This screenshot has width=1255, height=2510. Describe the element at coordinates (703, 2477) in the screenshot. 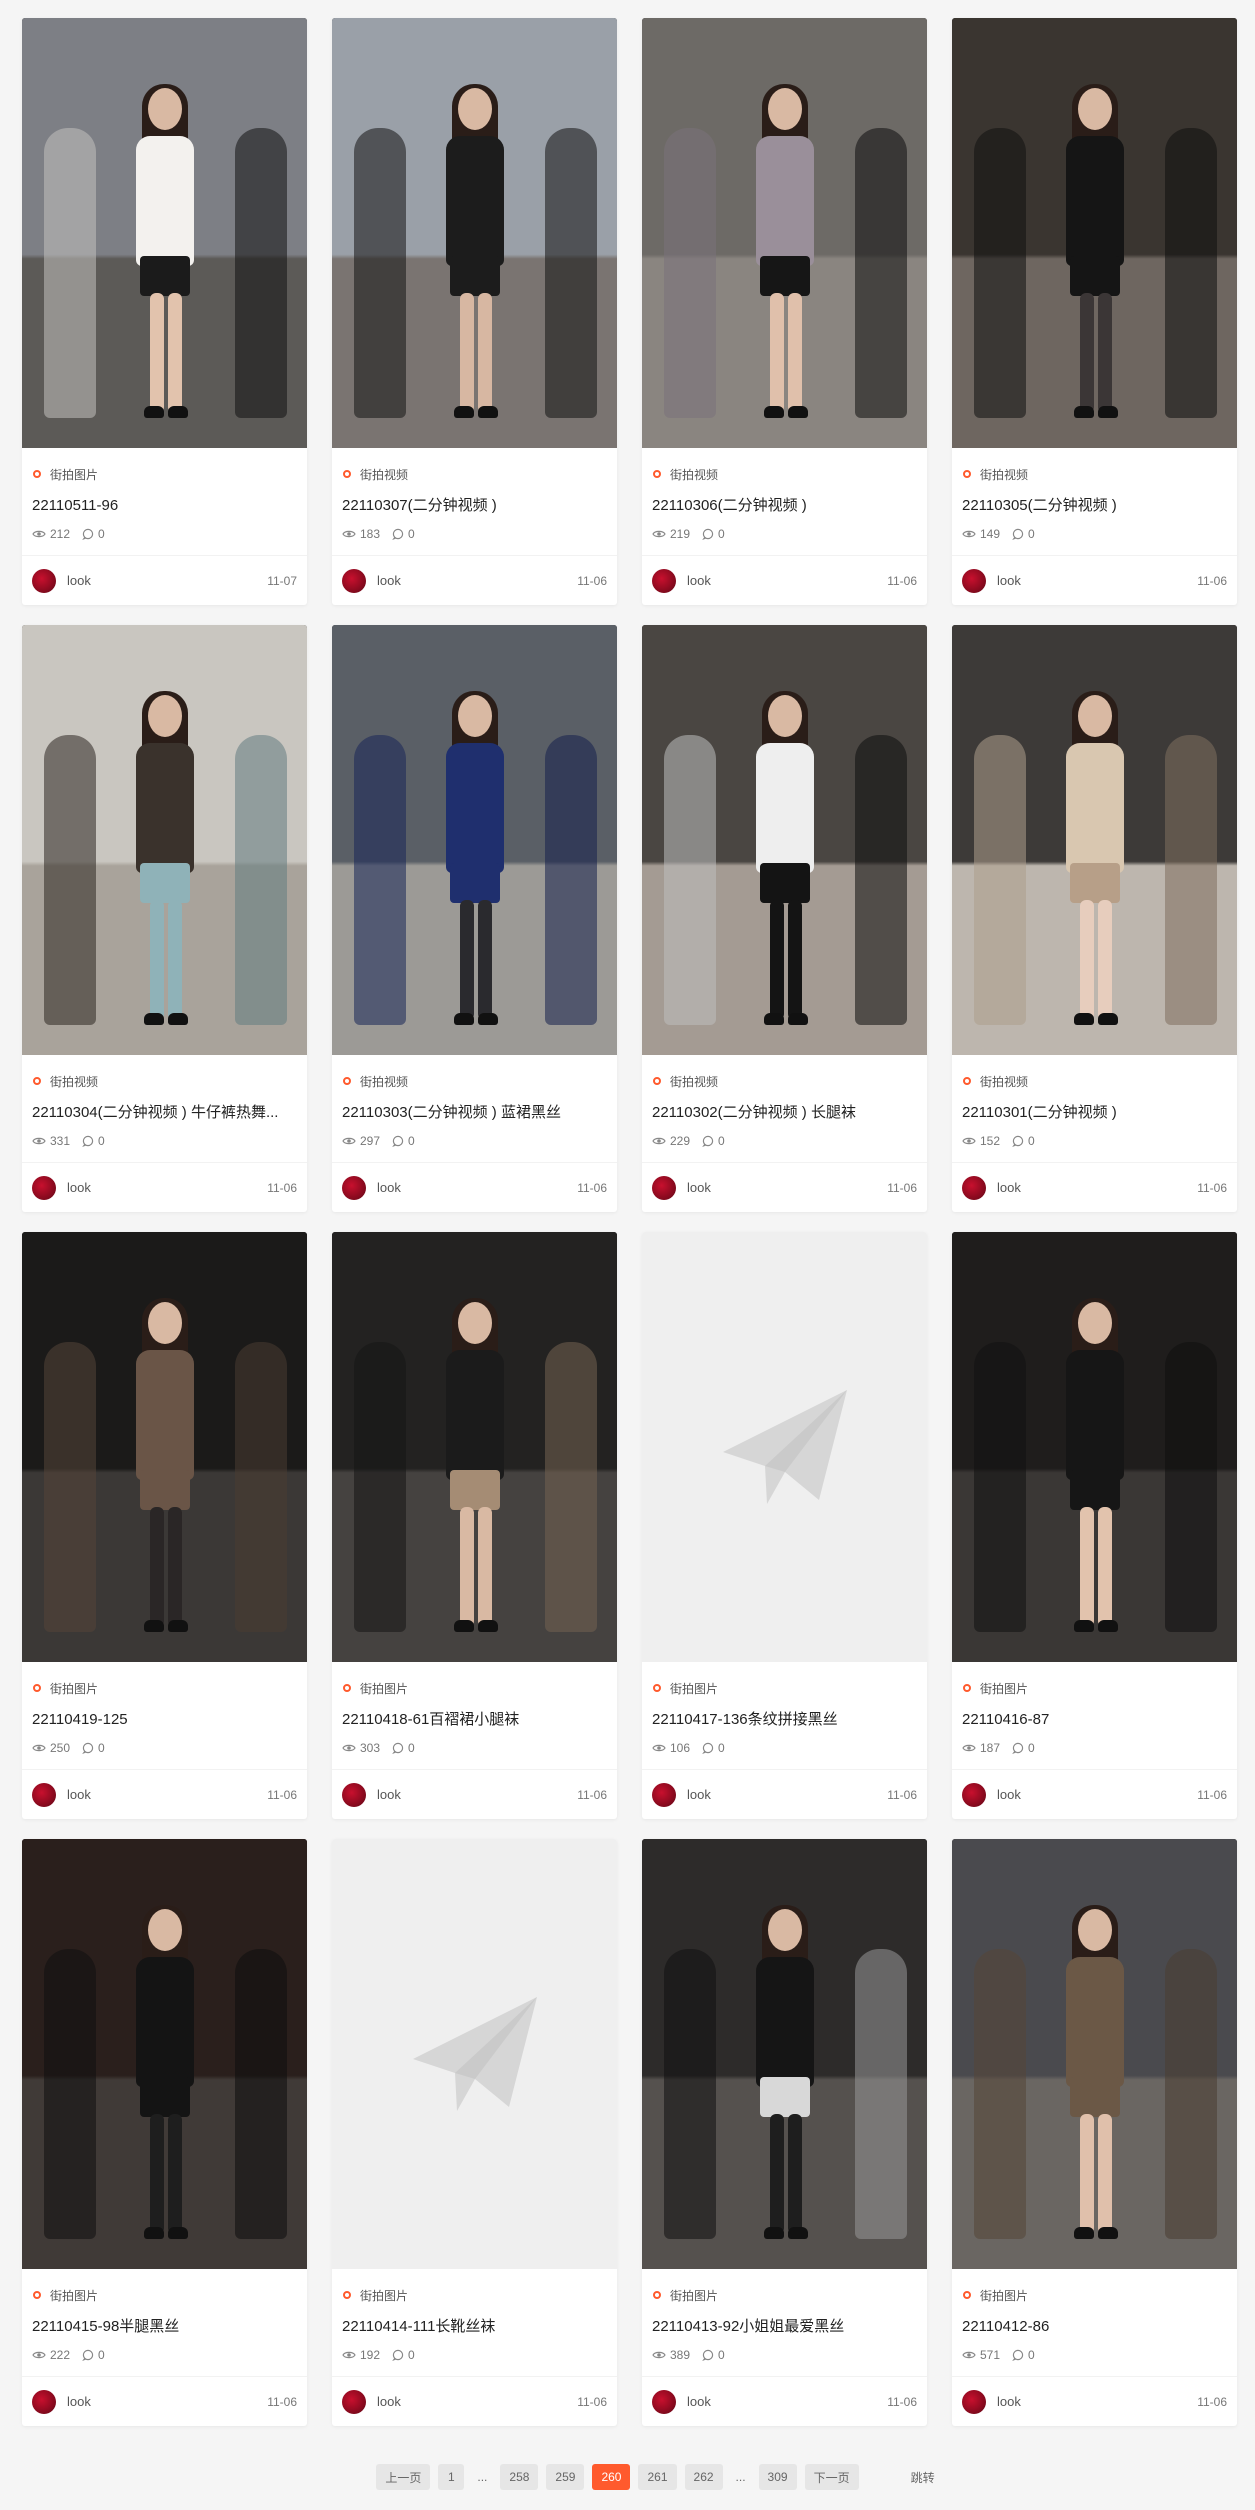

I see `page-button-262: 262` at that location.